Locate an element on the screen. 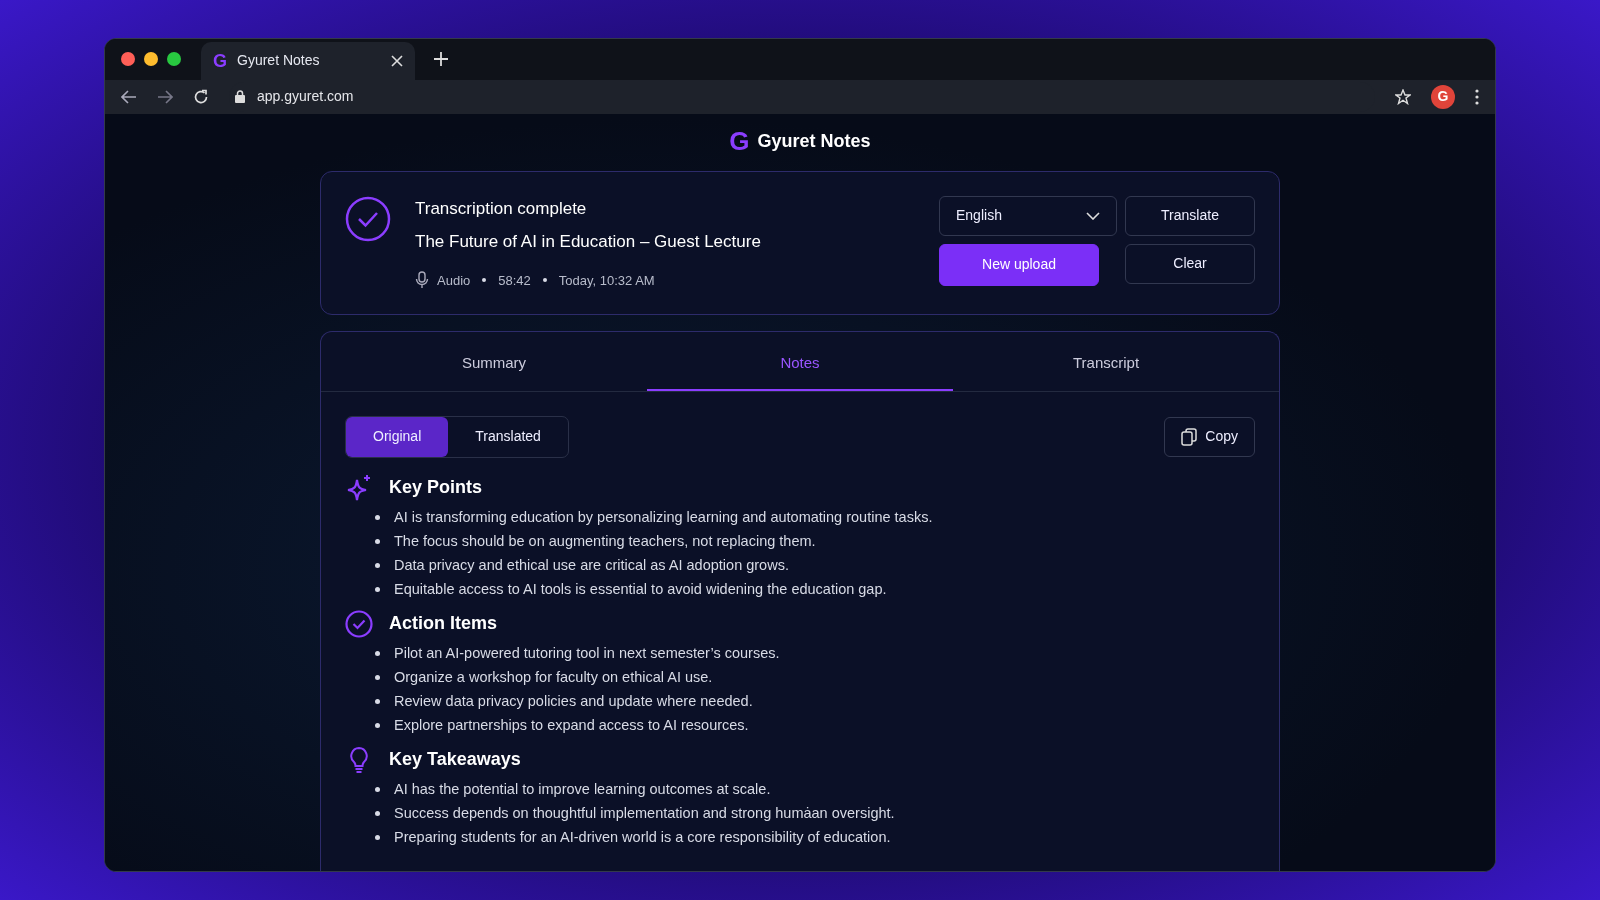  tab-logo: G is located at coordinates (220, 60).